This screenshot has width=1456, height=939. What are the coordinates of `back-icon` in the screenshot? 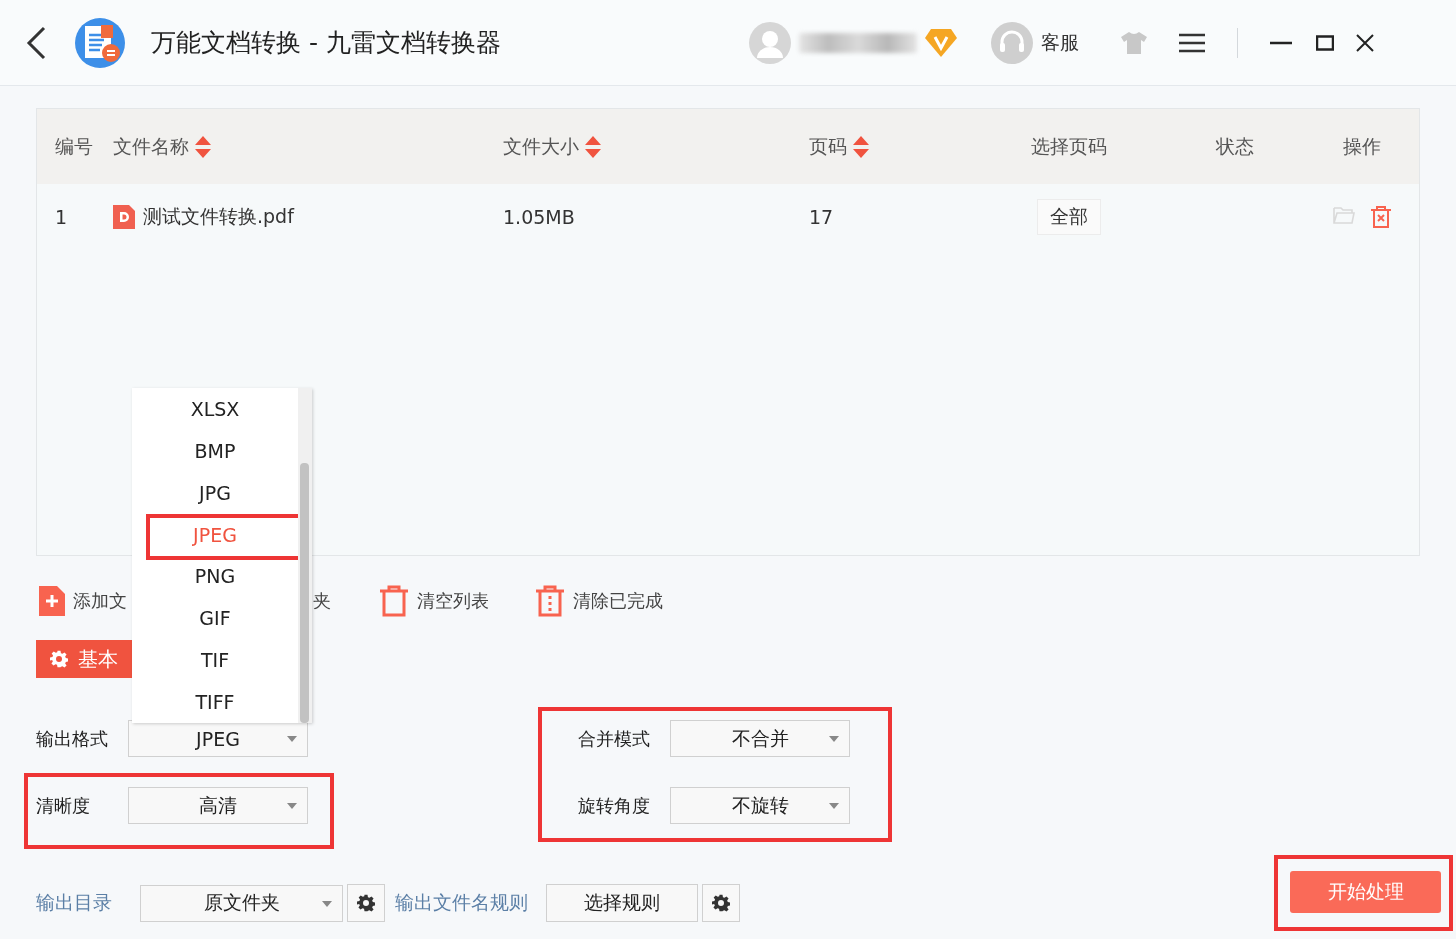 It's located at (36, 42).